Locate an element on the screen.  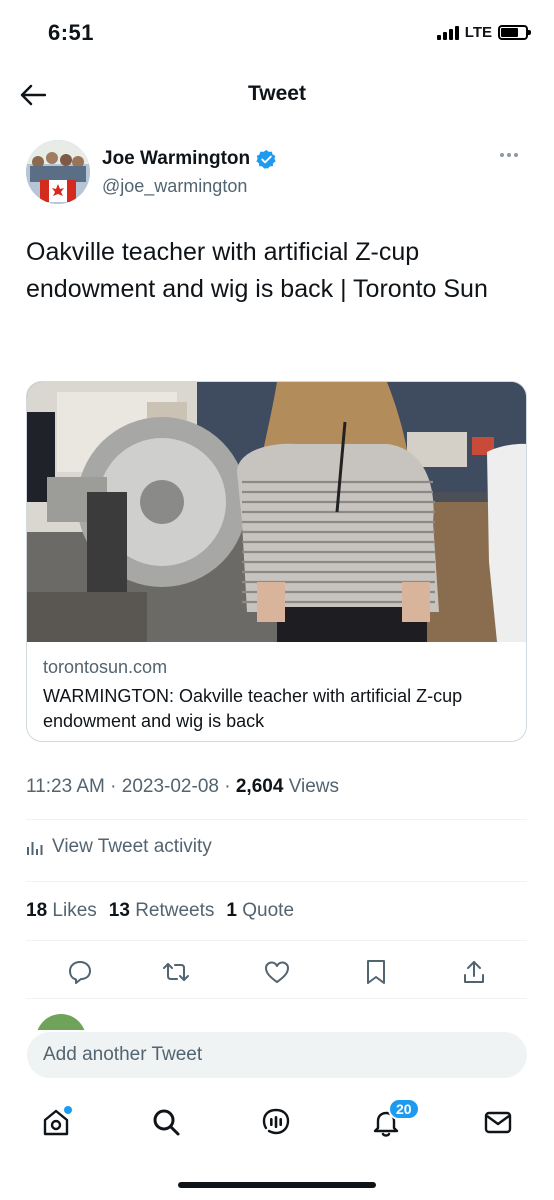
view-activity-link: View Tweet activity is located at coordinates (119, 847).